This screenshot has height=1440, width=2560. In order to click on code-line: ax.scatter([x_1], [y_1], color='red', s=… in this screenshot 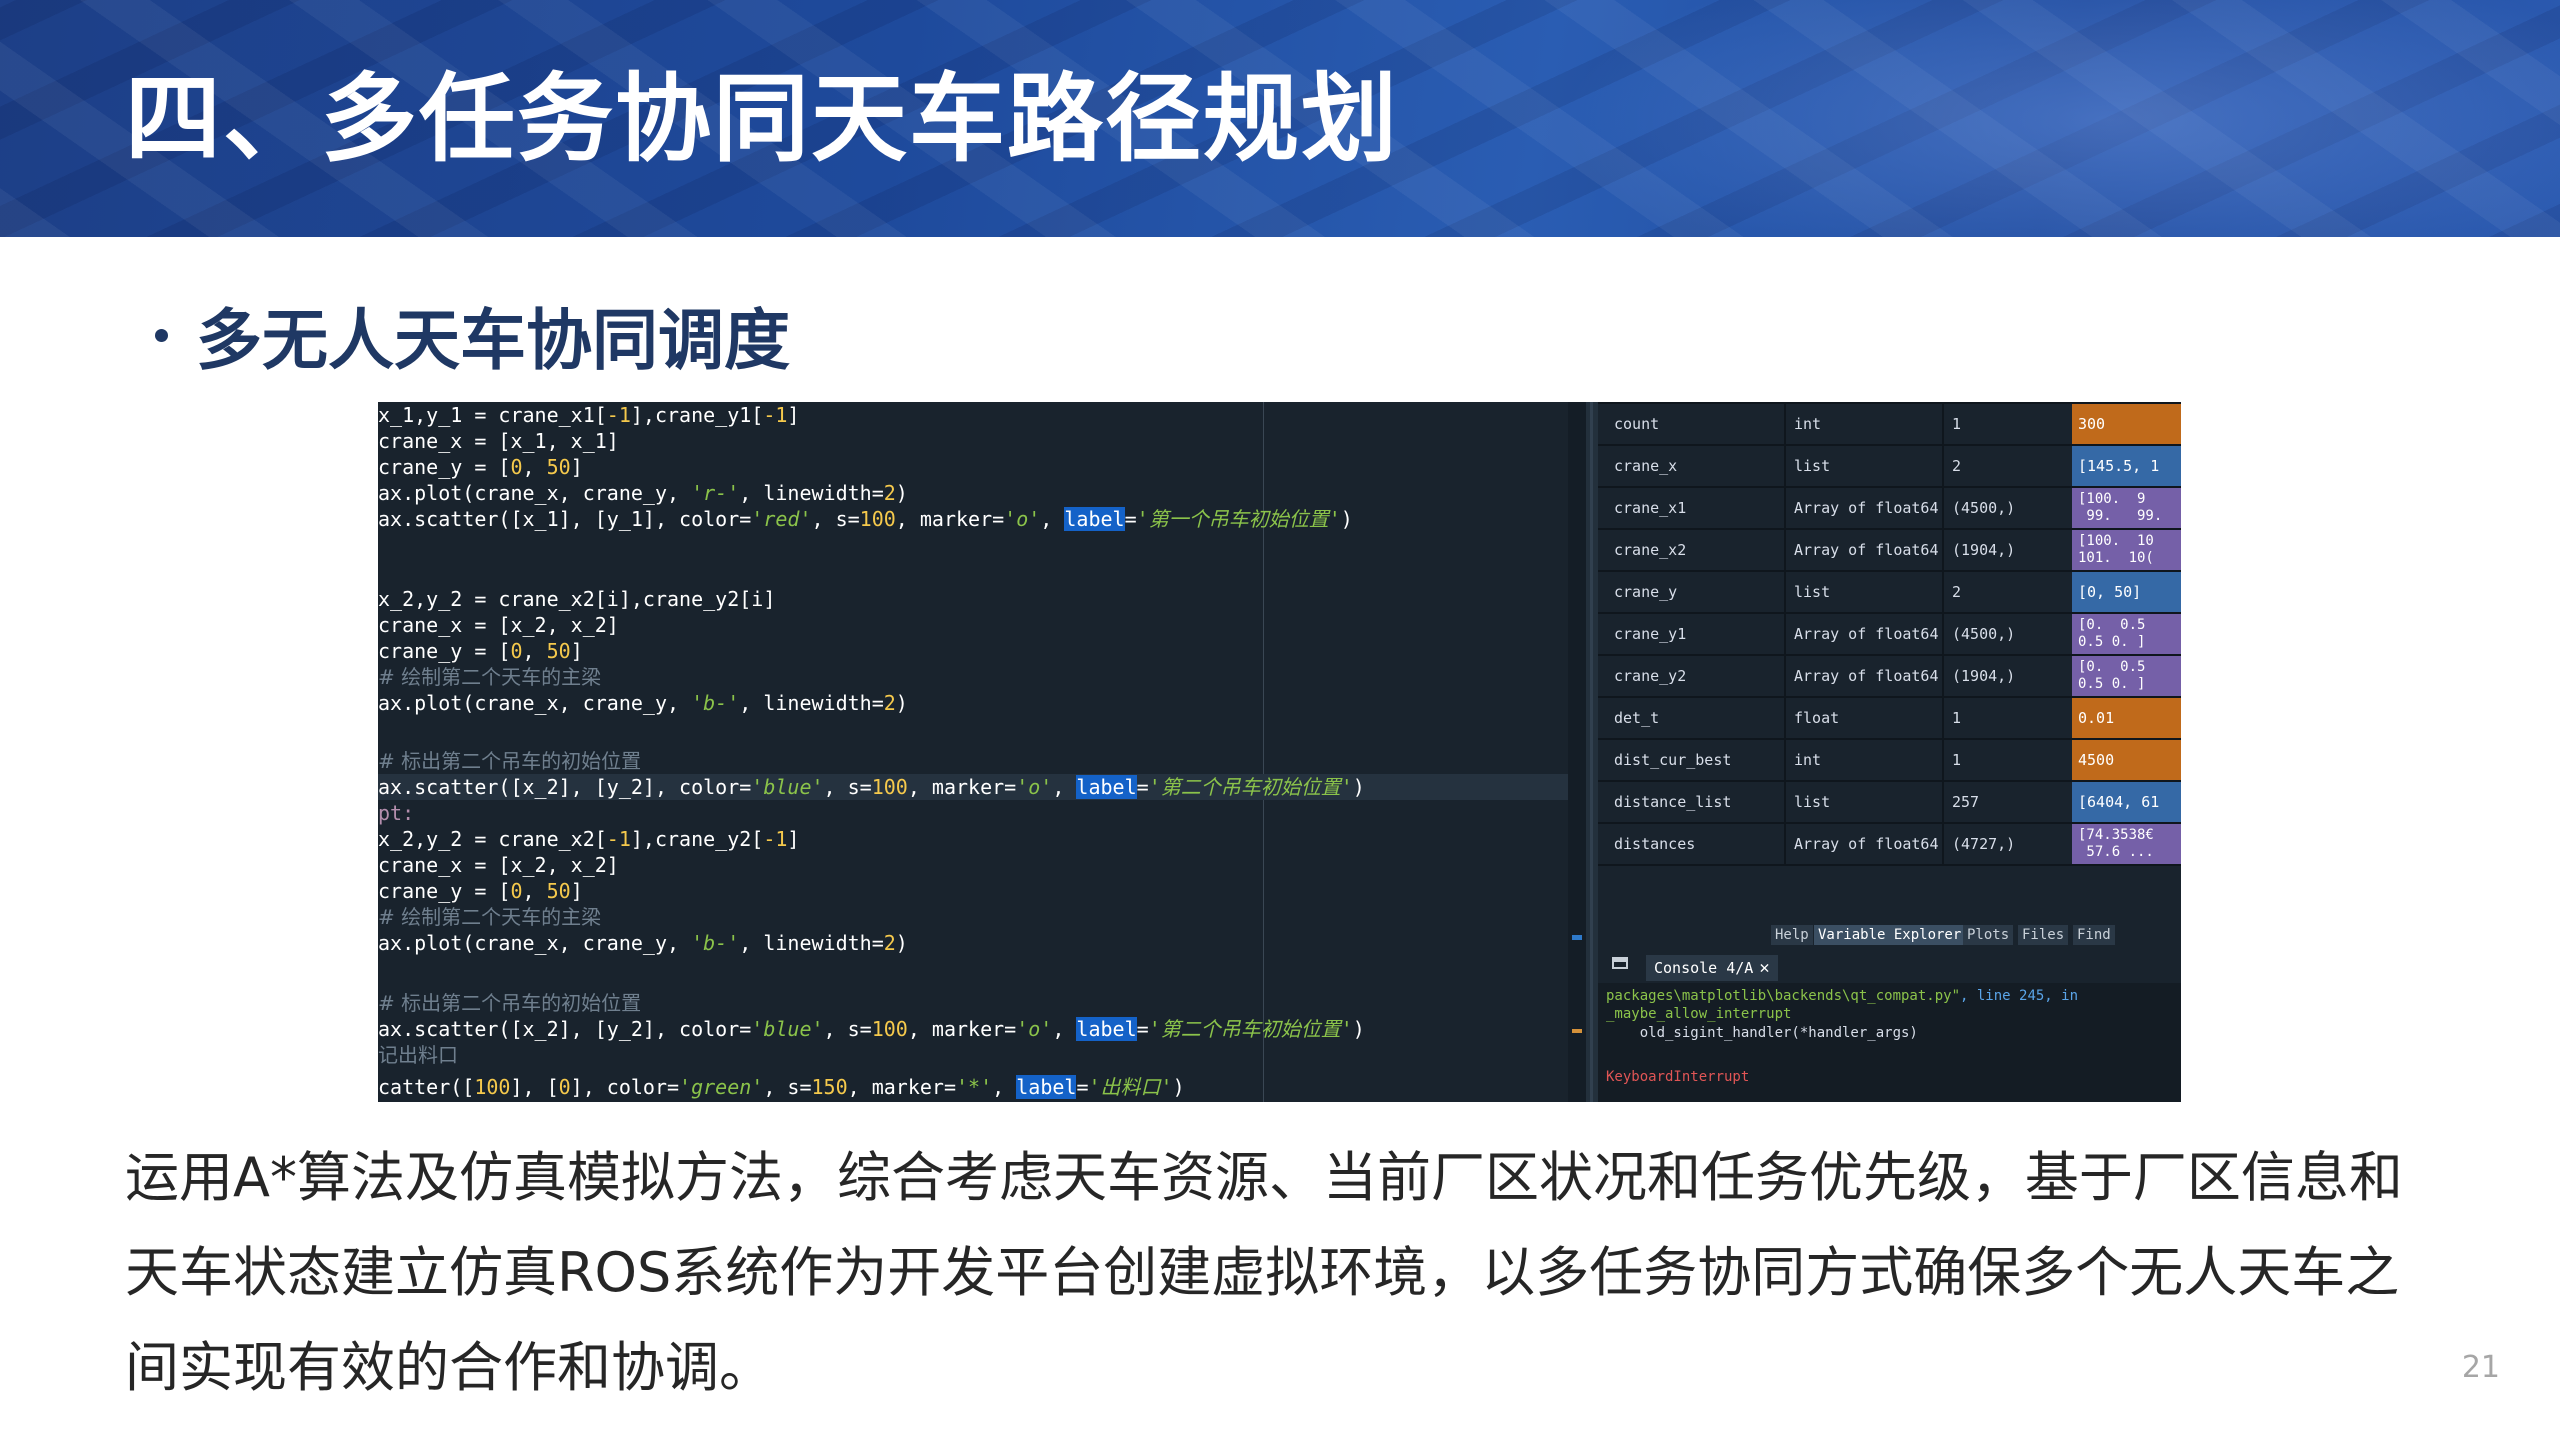, I will do `click(865, 519)`.